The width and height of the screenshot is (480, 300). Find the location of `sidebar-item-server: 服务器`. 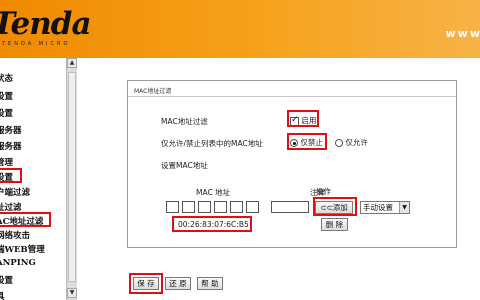

sidebar-item-server: 服务器 is located at coordinates (11, 130).